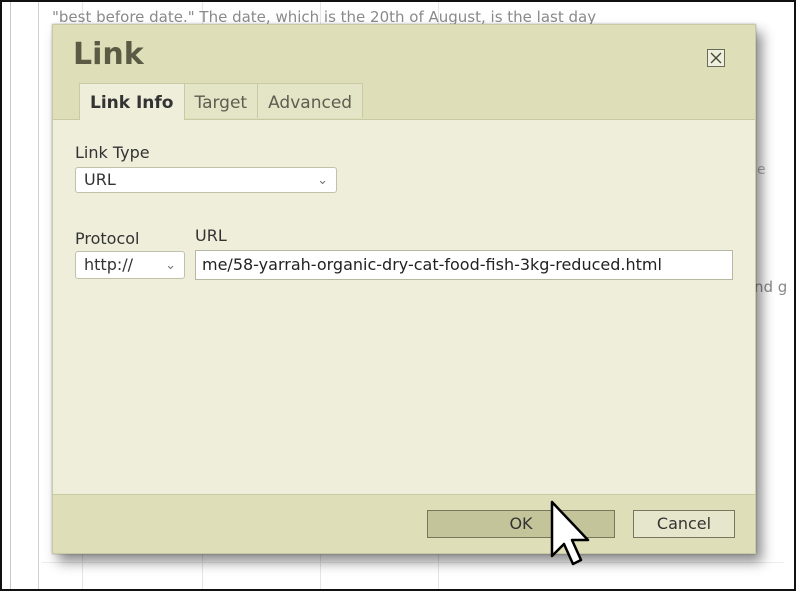  What do you see at coordinates (100, 179) in the screenshot?
I see `link-type-value: URL` at bounding box center [100, 179].